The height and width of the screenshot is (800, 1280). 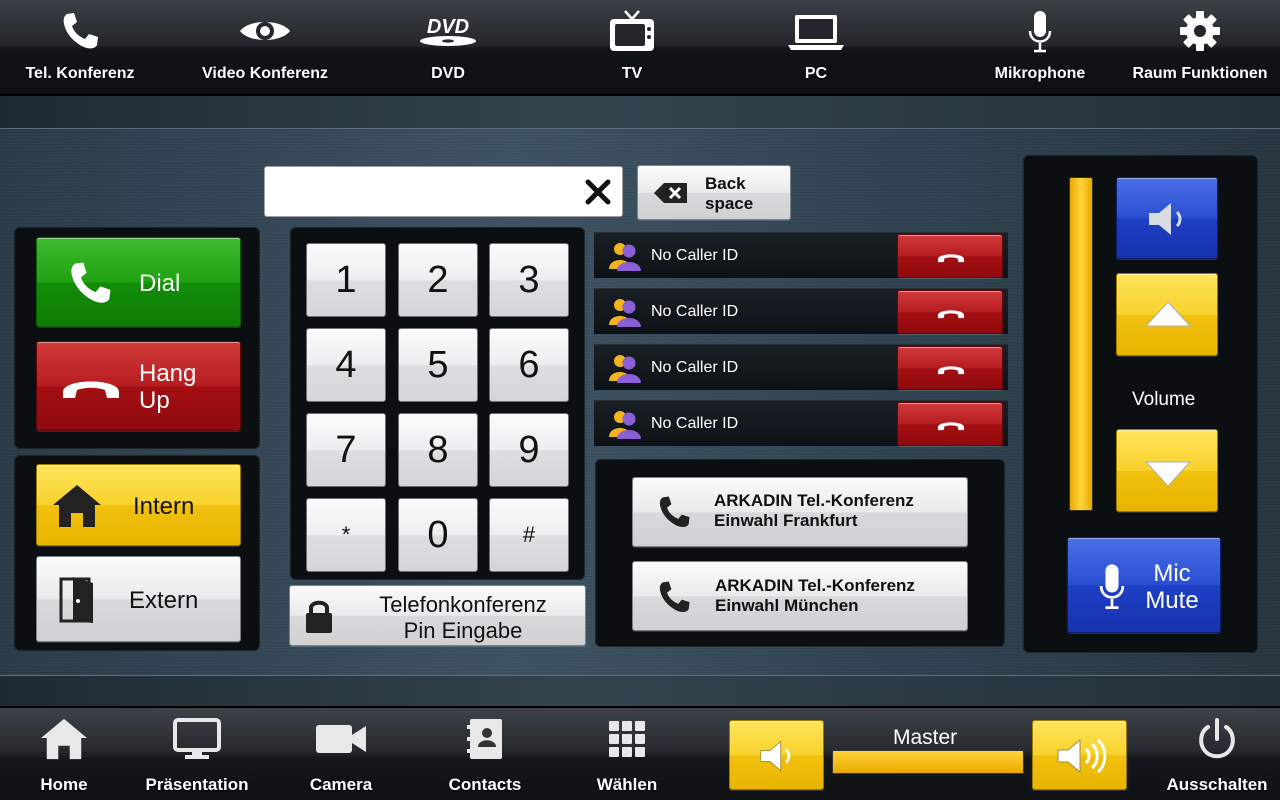 What do you see at coordinates (529, 280) in the screenshot?
I see `keypad-key-3: 3` at bounding box center [529, 280].